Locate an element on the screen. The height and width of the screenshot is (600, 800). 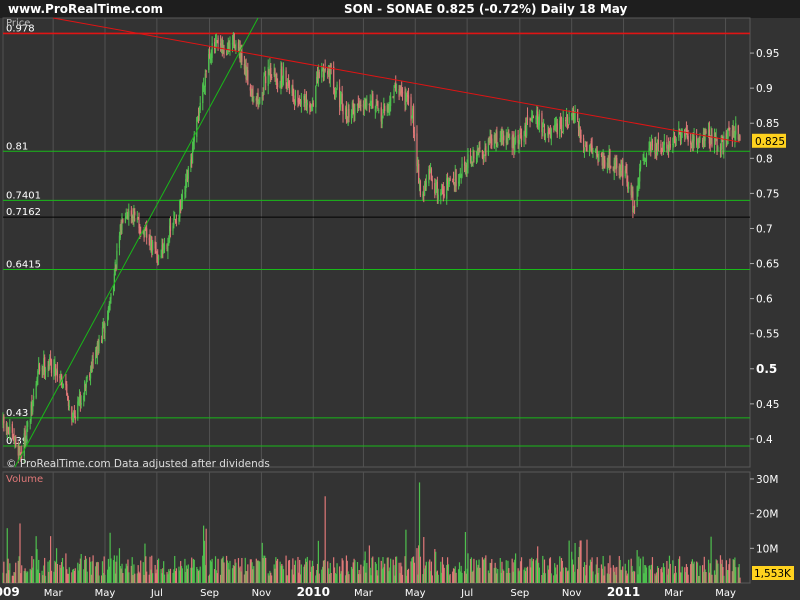
price-panel-label: Price is located at coordinates (18, 23).